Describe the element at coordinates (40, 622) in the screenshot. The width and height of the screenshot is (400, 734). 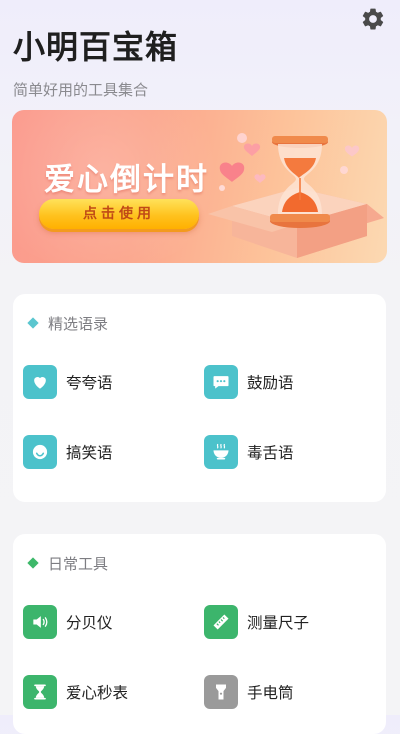
I see `speaker-icon` at that location.